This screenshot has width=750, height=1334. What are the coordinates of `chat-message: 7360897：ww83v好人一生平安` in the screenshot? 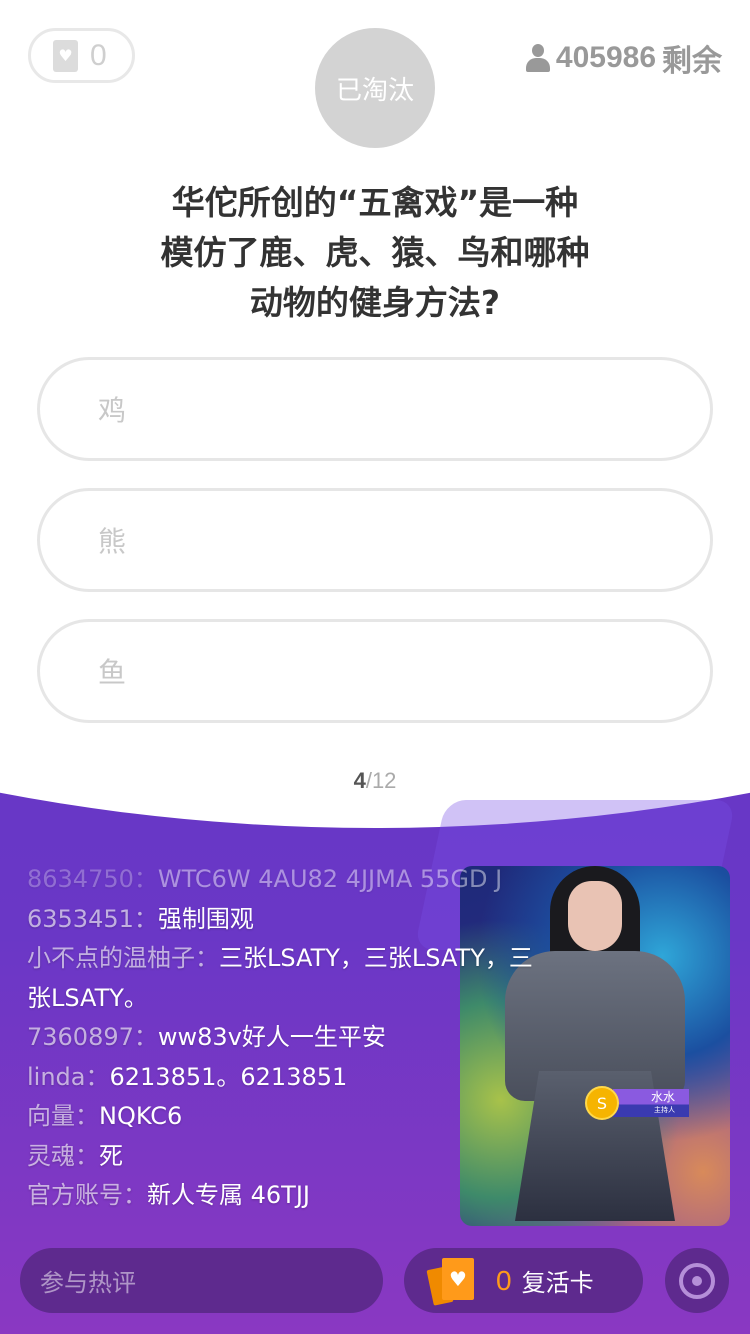 It's located at (206, 1037).